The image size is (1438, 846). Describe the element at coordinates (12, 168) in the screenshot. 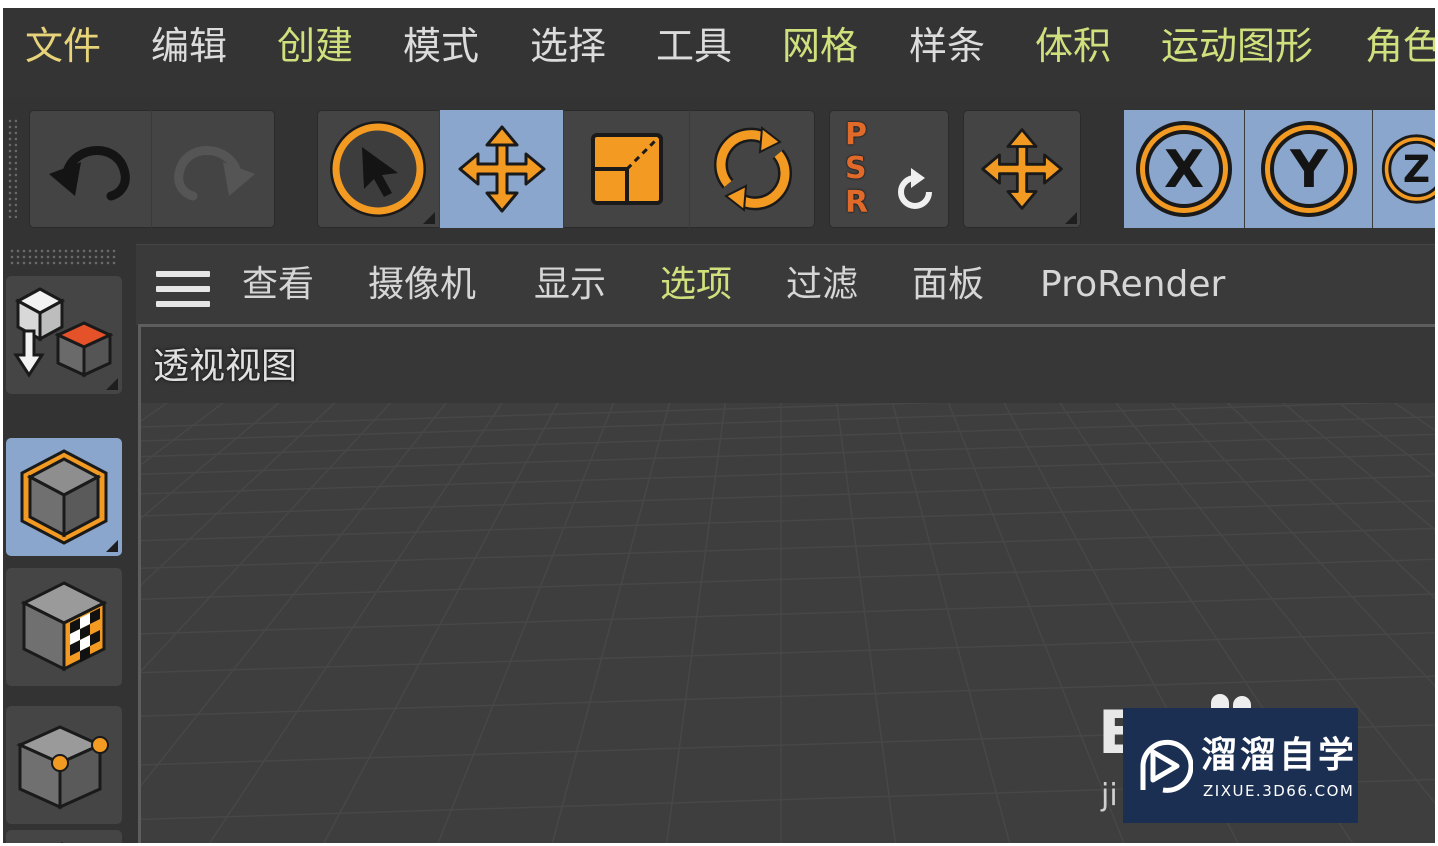

I see `toolbar-grip` at that location.